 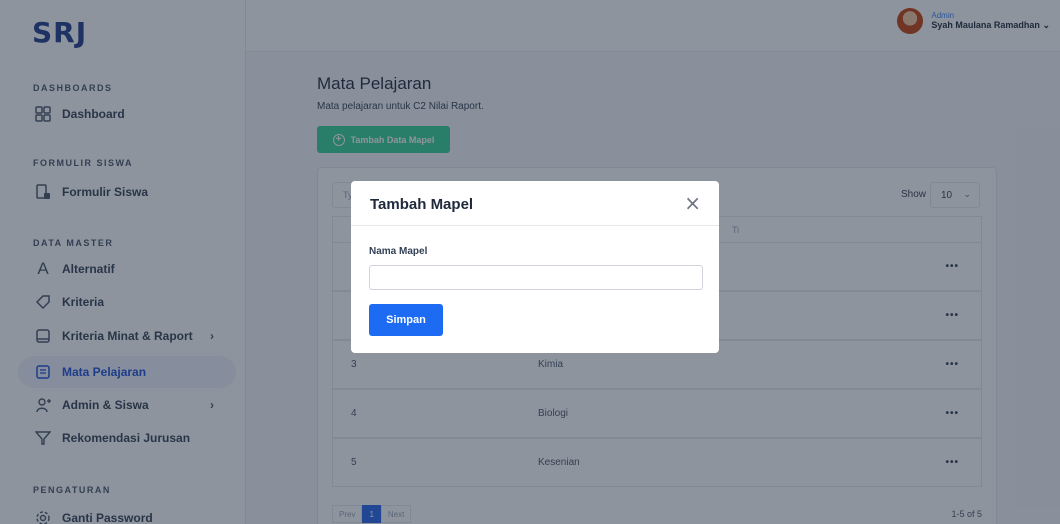 I want to click on add-mapel-modal: Tambah Mapel × Nama Mapel Simpan, so click(x=535, y=267).